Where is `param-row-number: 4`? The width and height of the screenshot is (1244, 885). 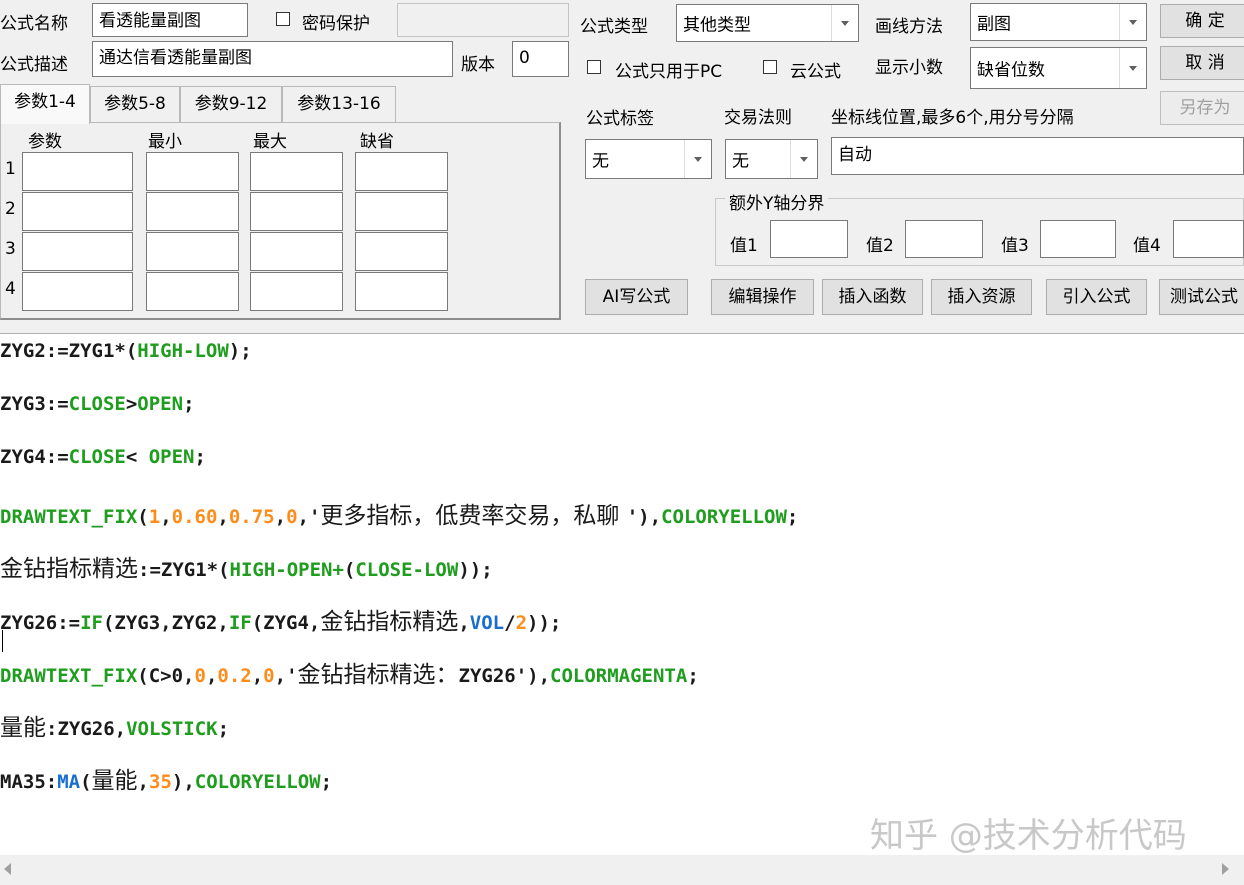
param-row-number: 4 is located at coordinates (10, 289).